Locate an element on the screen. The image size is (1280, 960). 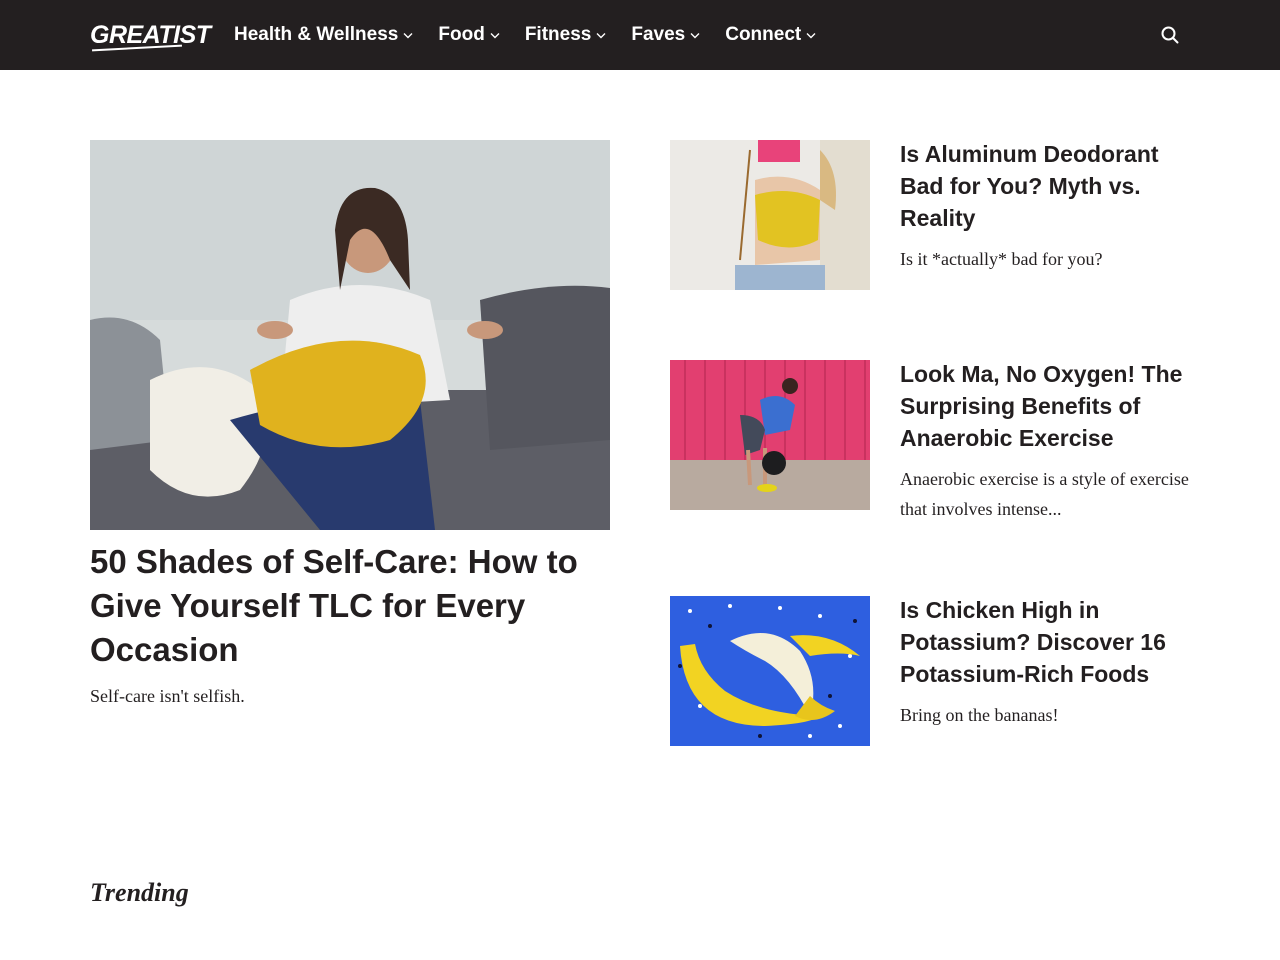
nav-item-label: Fitness is located at coordinates (558, 34).